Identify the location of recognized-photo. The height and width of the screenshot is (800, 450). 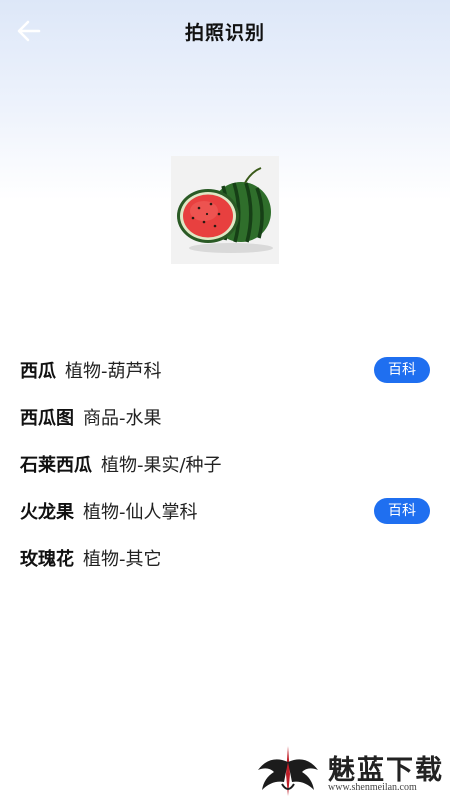
(225, 210).